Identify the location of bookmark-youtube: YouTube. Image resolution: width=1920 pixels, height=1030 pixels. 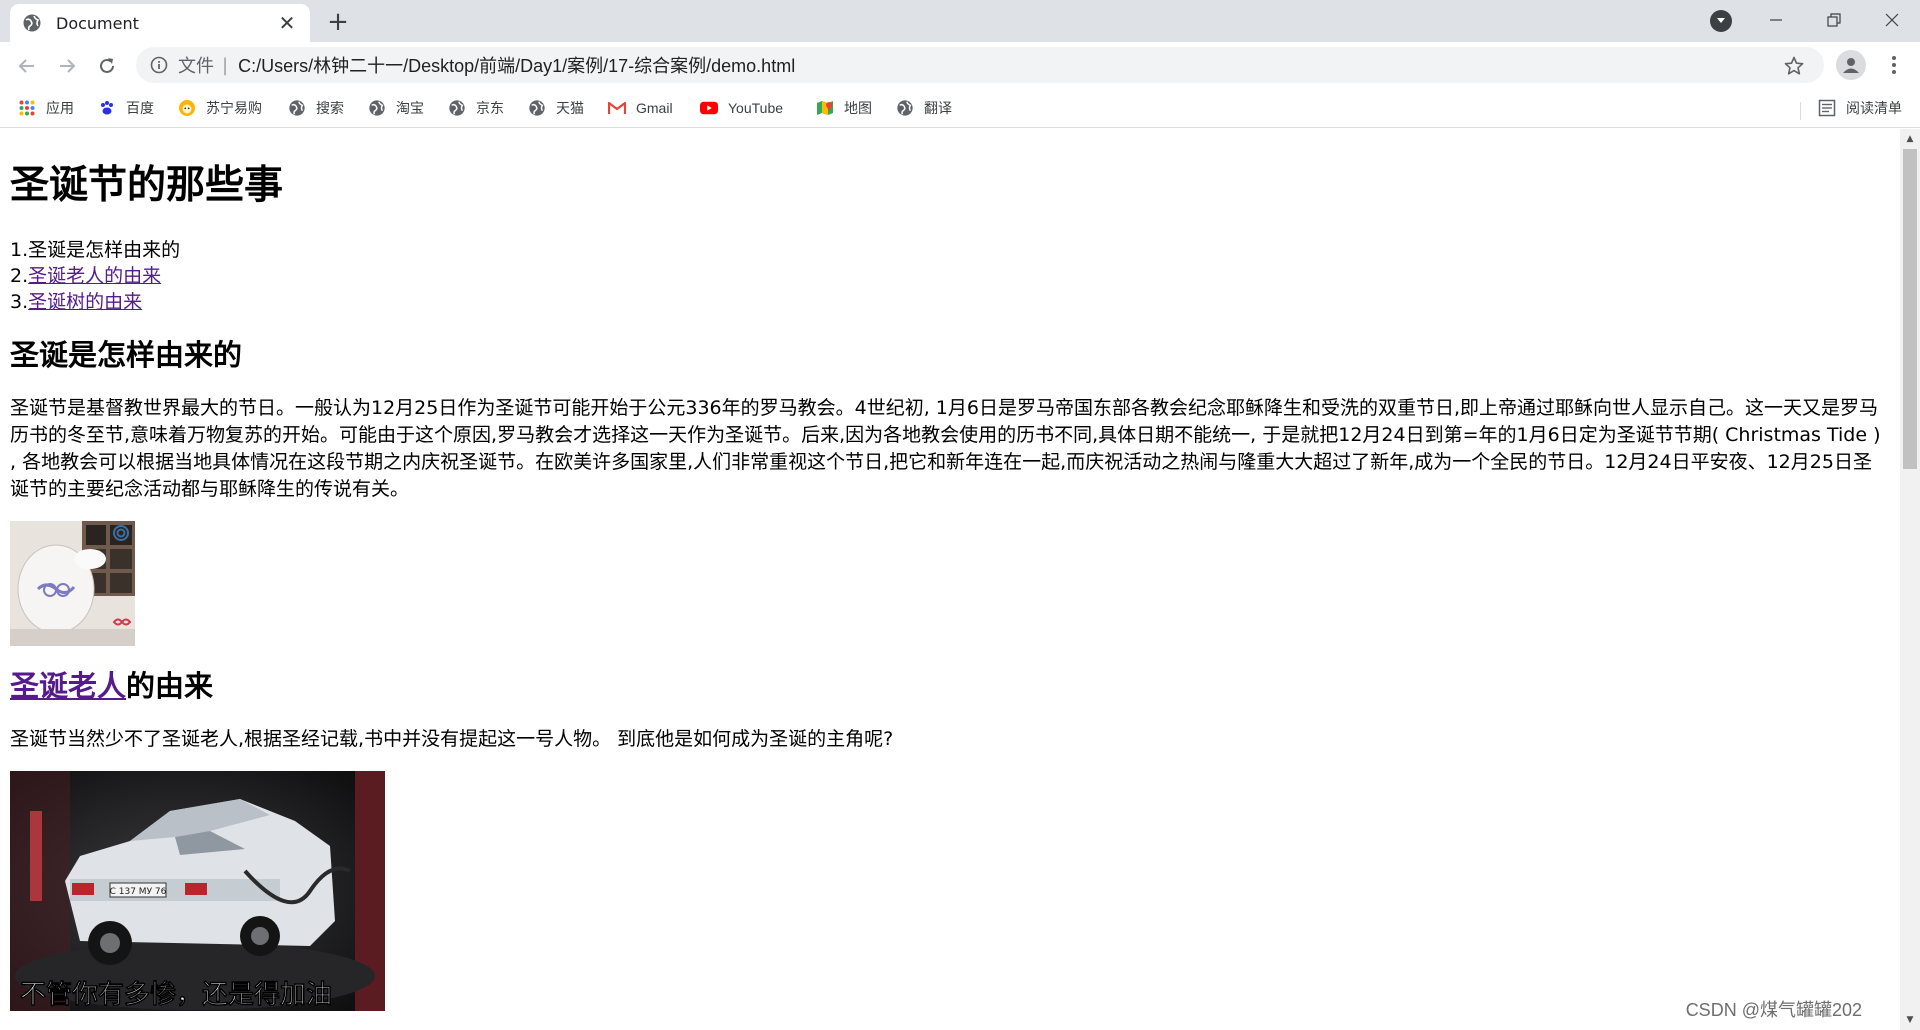
(741, 108).